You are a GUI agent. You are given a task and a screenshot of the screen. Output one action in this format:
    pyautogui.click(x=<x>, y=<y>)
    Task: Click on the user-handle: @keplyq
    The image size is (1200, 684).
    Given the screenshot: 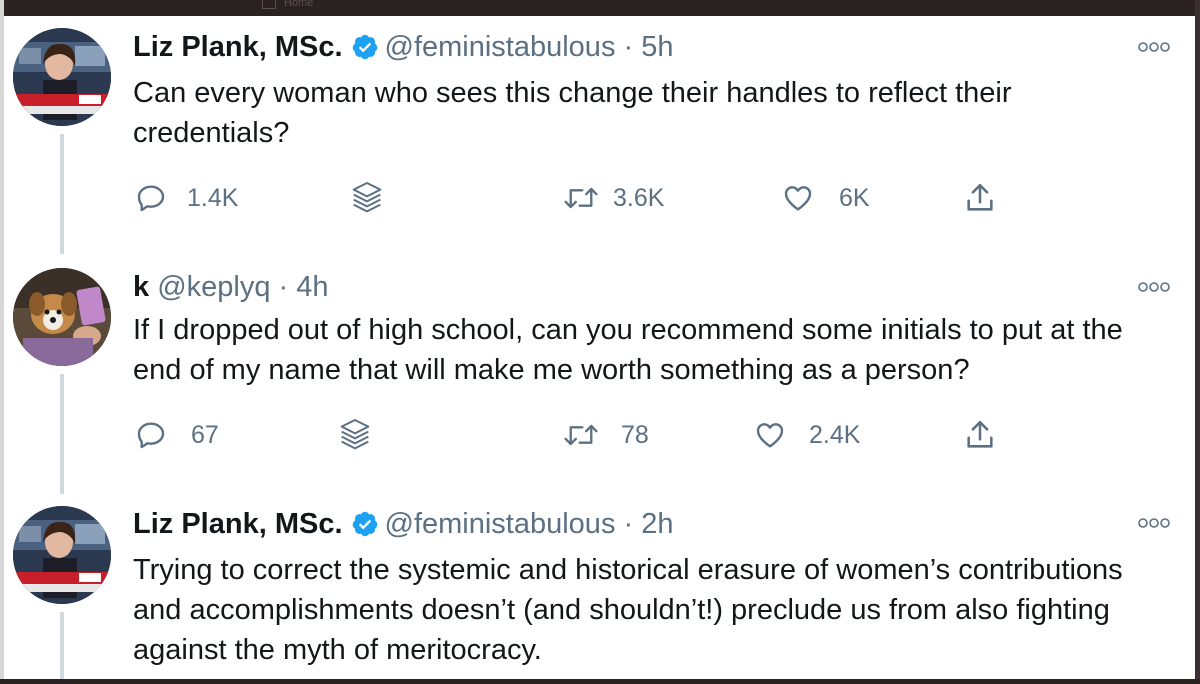 What is the action you would take?
    pyautogui.click(x=213, y=287)
    